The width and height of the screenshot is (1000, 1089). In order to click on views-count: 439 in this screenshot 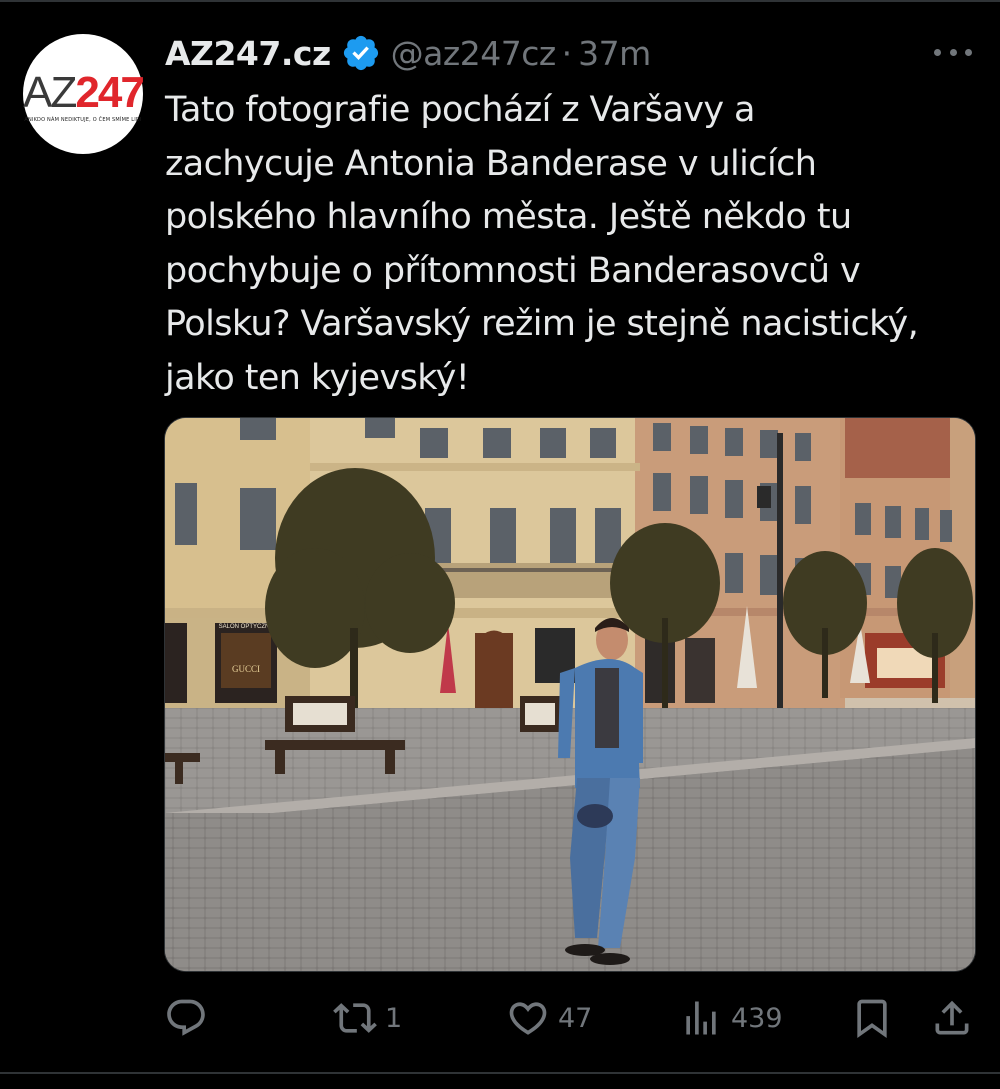, I will do `click(757, 1018)`.